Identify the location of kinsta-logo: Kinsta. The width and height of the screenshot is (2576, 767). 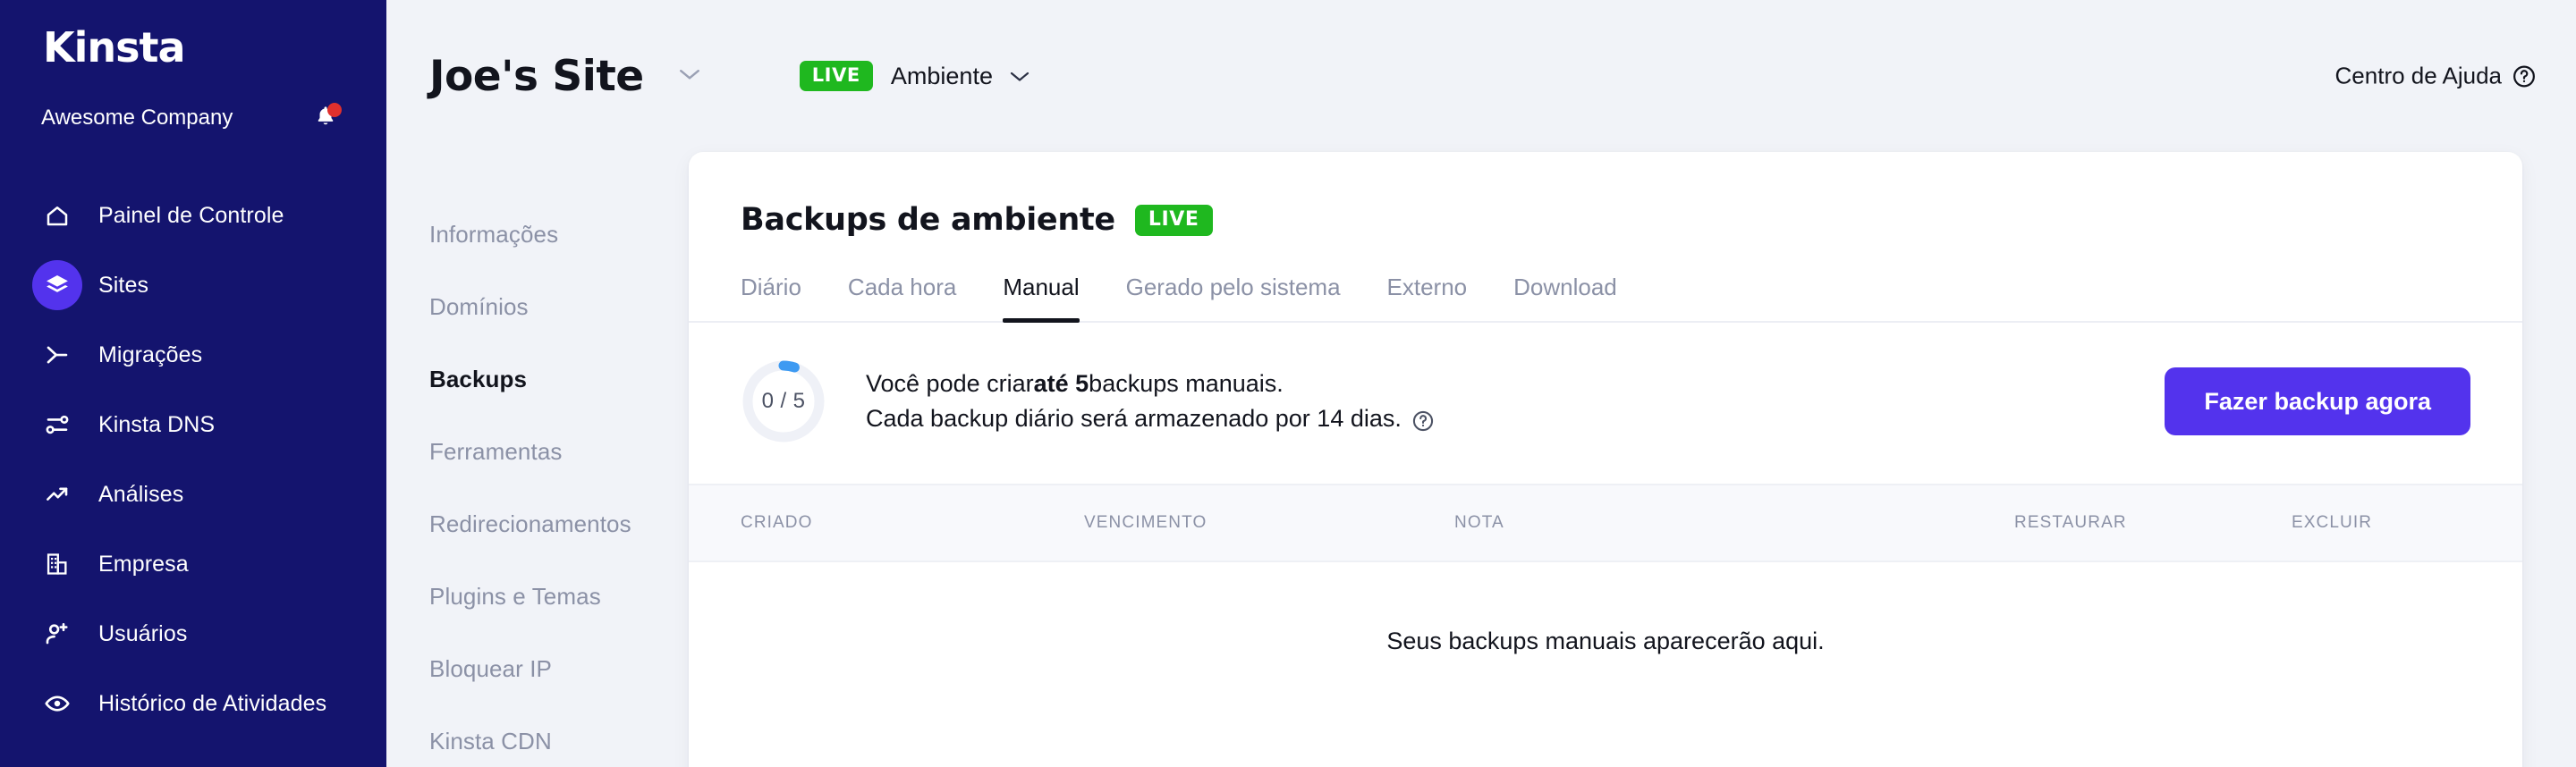
(114, 47).